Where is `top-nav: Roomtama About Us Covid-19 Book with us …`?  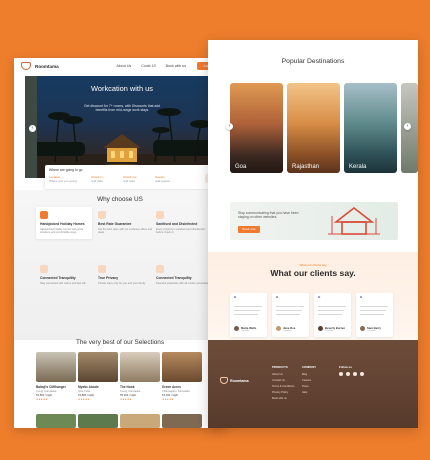 top-nav: Roomtama About Us Covid-19 Book with us … is located at coordinates (120, 66).